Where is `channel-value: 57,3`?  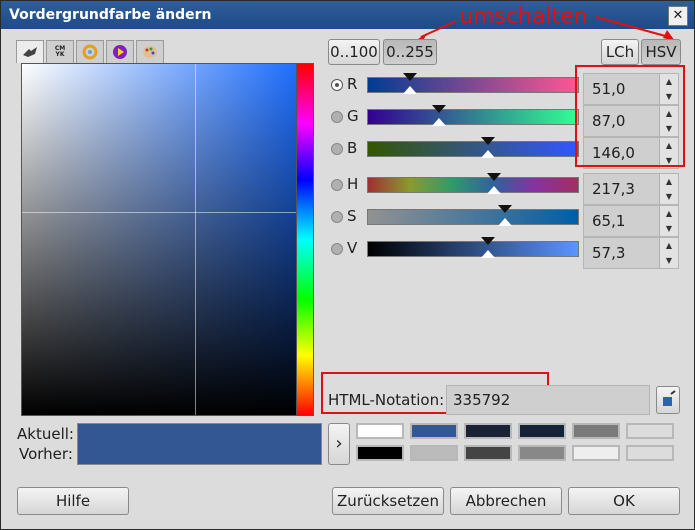 channel-value: 57,3 is located at coordinates (609, 253).